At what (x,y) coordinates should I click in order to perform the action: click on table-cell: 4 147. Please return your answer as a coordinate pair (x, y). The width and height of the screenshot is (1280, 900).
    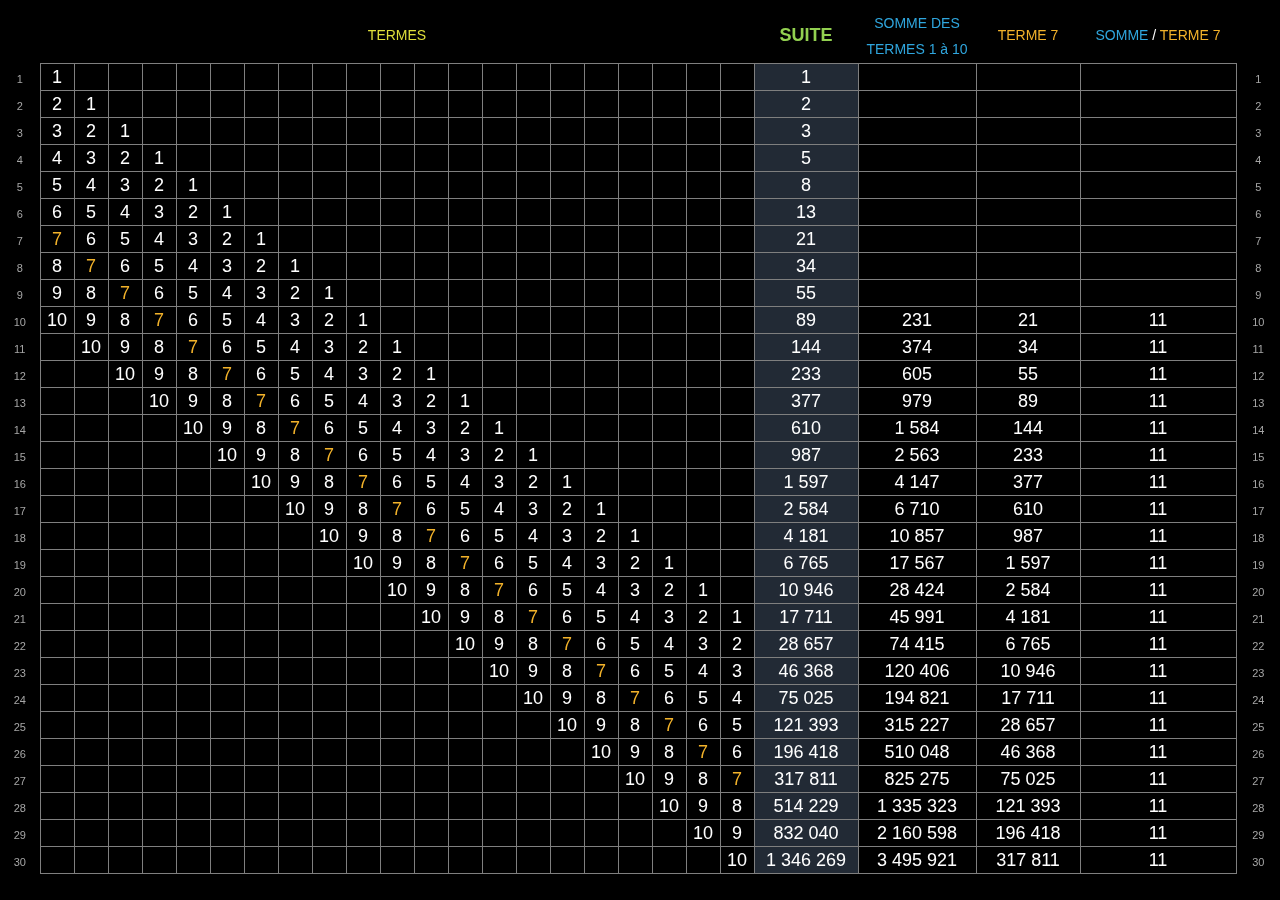
    Looking at the image, I should click on (917, 482).